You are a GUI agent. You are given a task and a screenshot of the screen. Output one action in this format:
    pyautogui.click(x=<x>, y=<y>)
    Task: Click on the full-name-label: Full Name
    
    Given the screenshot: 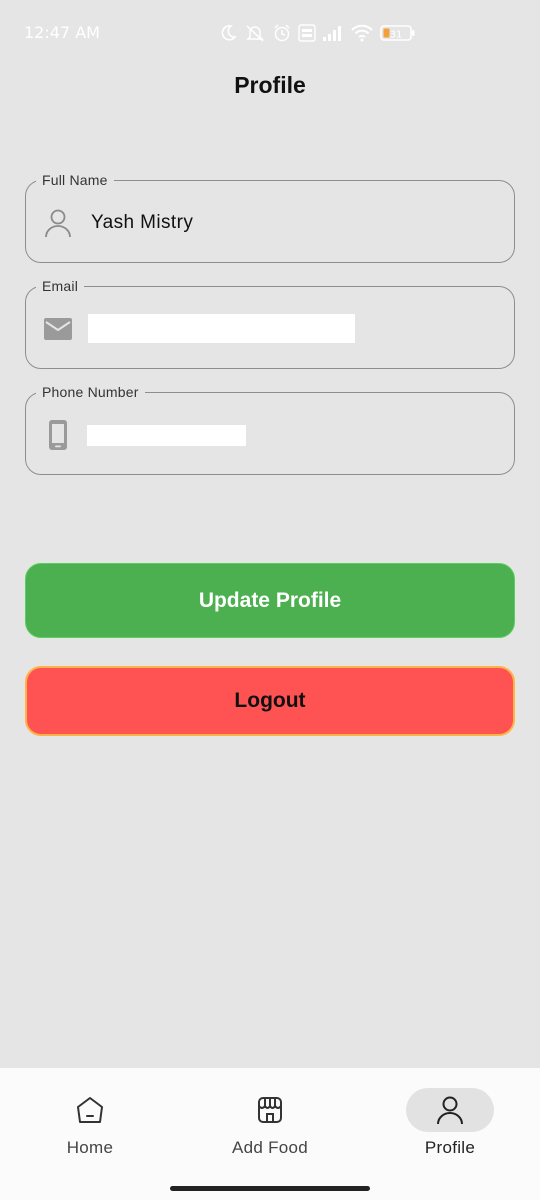 What is the action you would take?
    pyautogui.click(x=75, y=180)
    